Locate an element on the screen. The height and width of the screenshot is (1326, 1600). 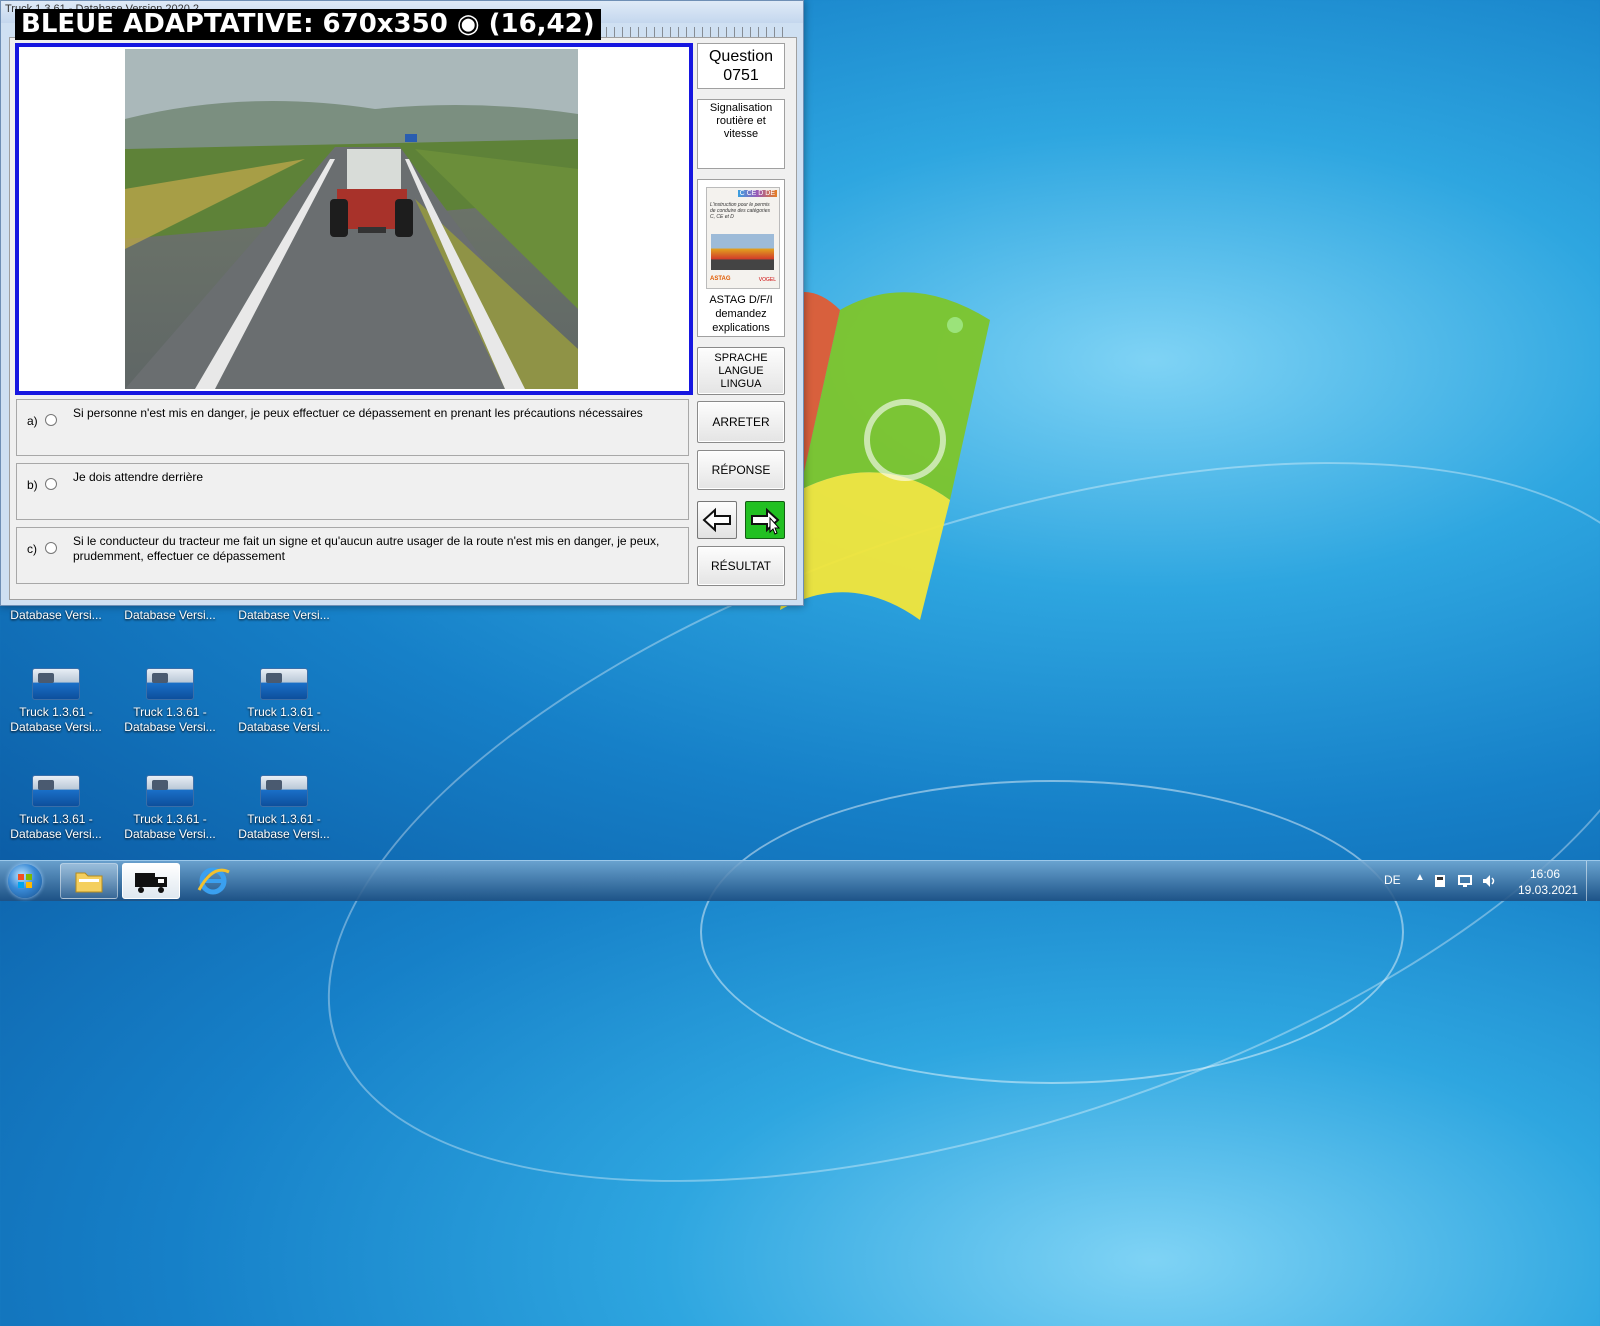
taskbar: DE ▲ 16:06 19.03.2021 is located at coordinates (800, 880).